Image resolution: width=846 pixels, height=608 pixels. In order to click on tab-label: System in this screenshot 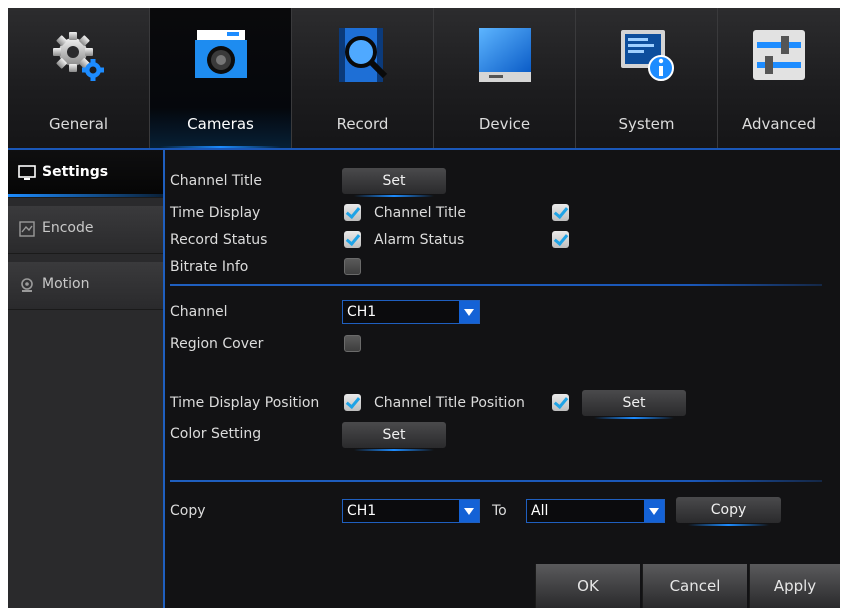, I will do `click(646, 124)`.